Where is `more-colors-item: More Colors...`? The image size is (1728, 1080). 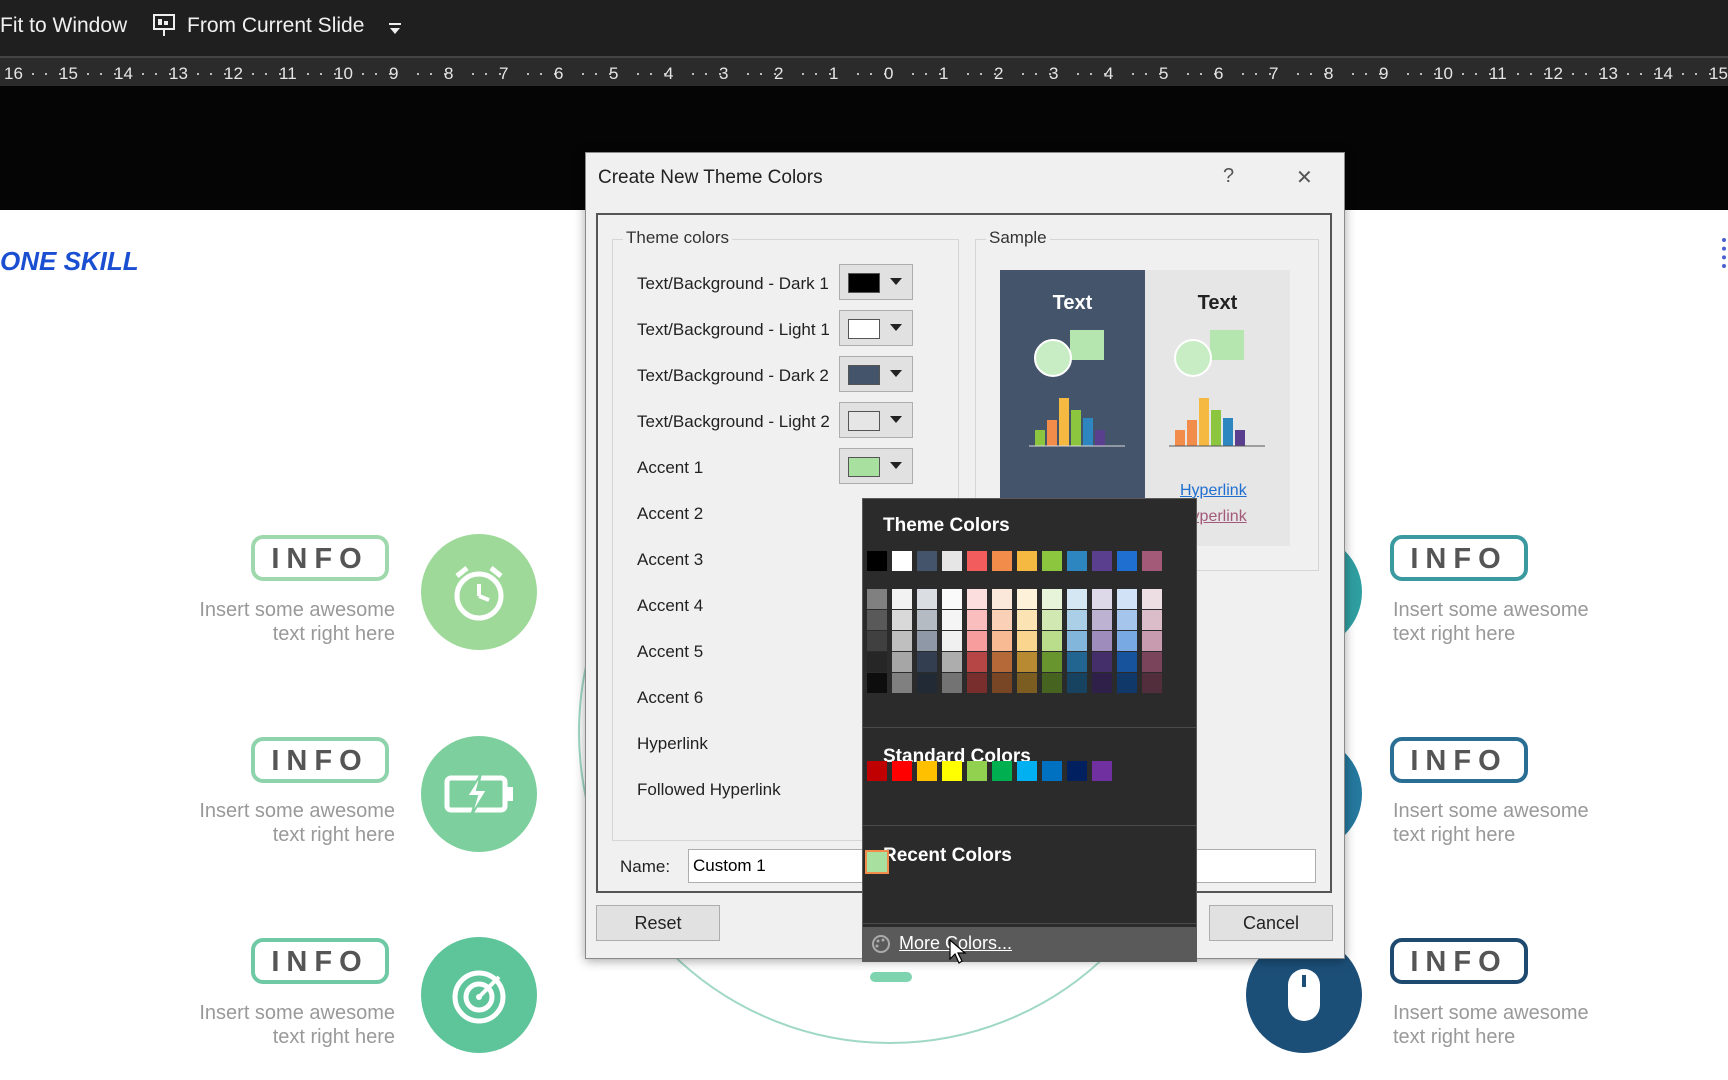
more-colors-item: More Colors... is located at coordinates (1029, 944).